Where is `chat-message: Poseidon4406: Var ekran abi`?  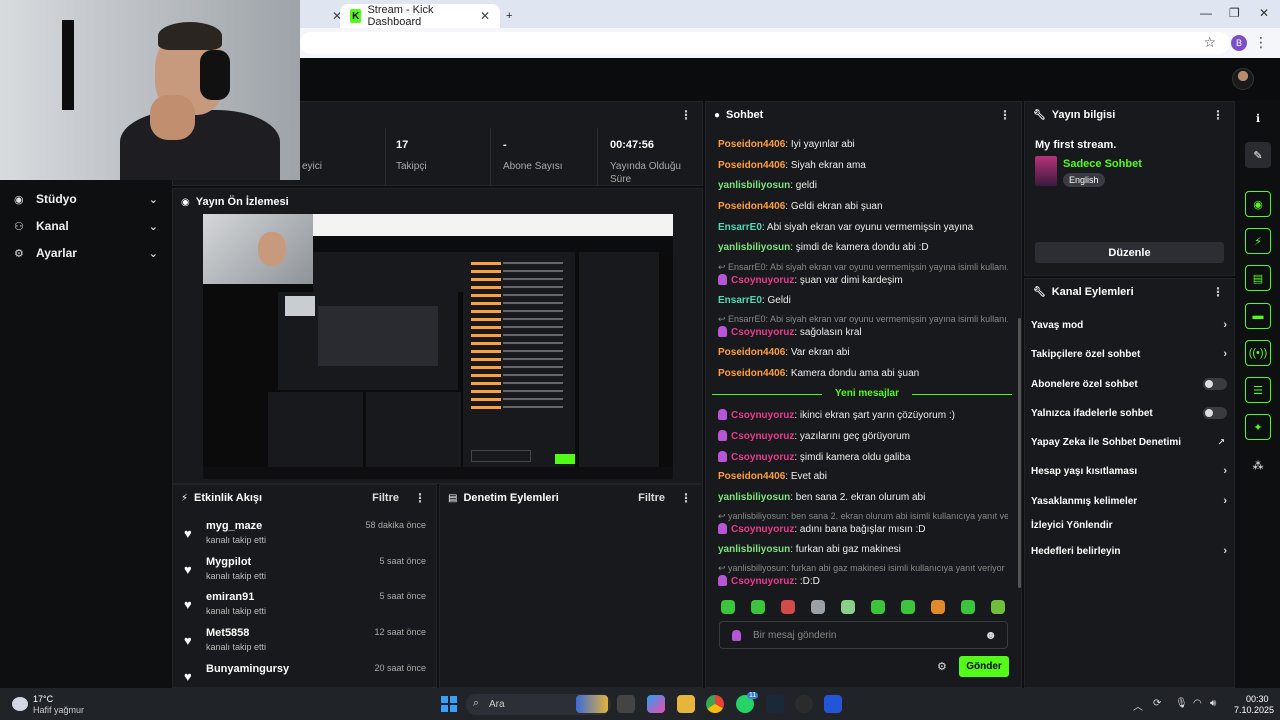 chat-message: Poseidon4406: Var ekran abi is located at coordinates (865, 352).